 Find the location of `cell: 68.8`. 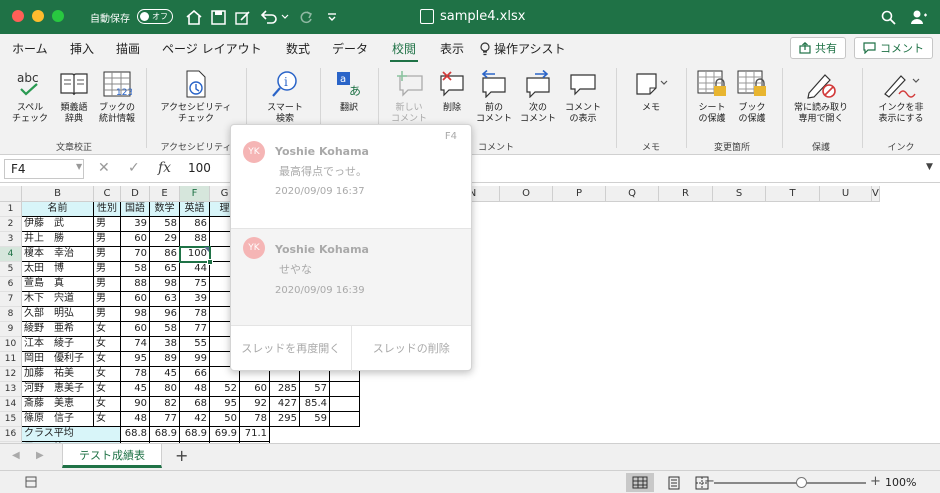

cell: 68.8 is located at coordinates (135, 434).